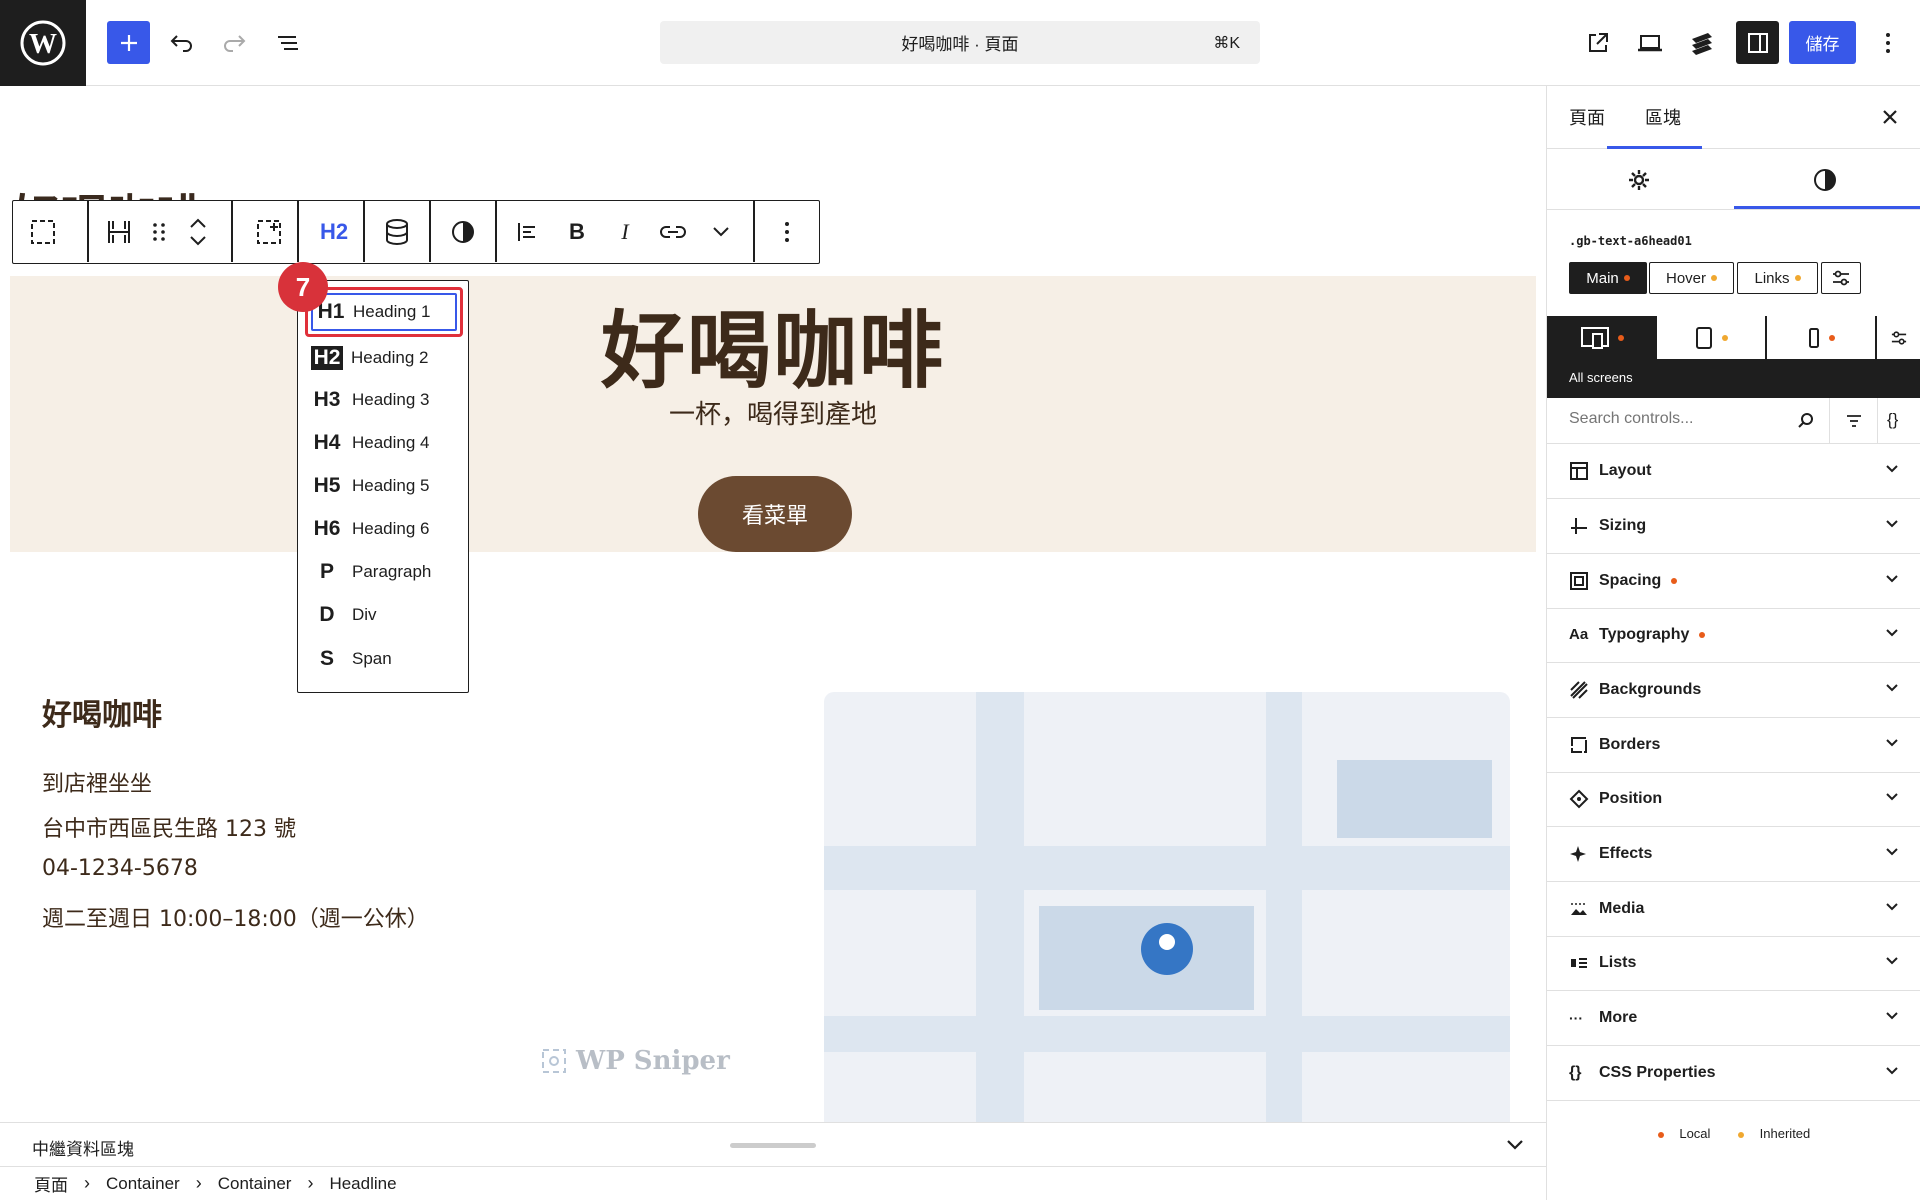  Describe the element at coordinates (334, 232) in the screenshot. I see `heading-level-button: H2` at that location.